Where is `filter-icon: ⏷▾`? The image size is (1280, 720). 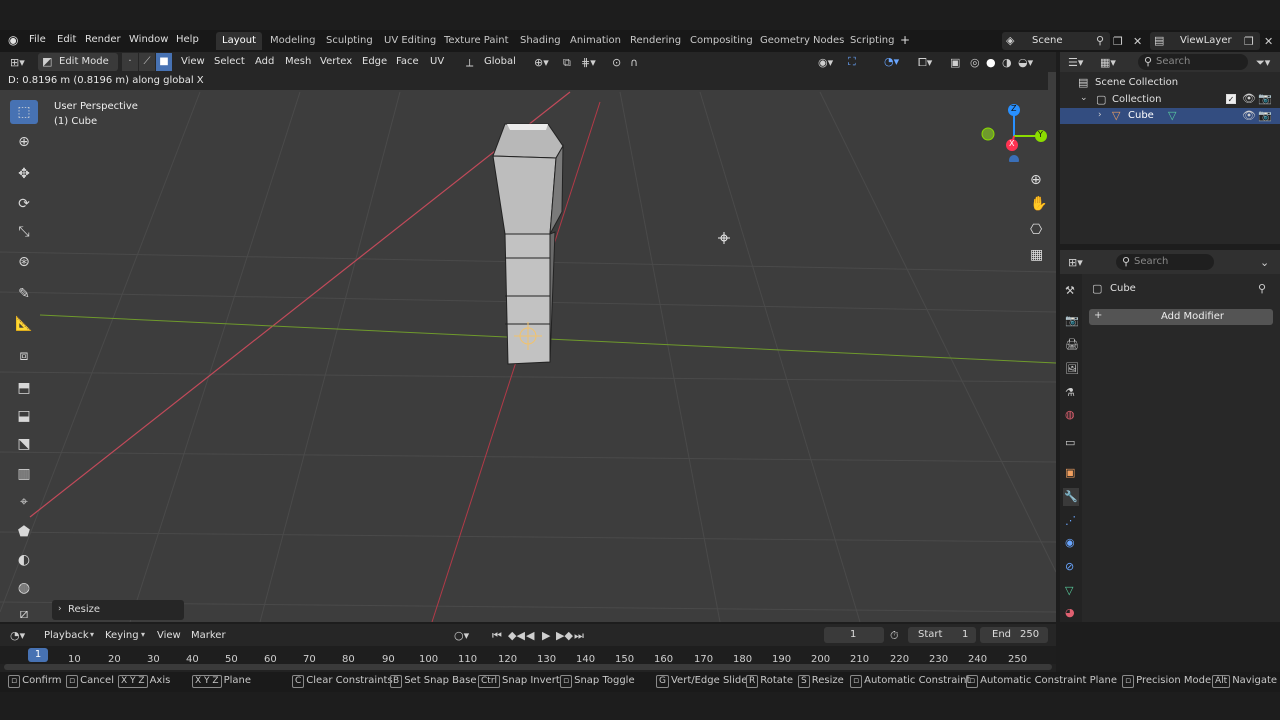 filter-icon: ⏷▾ is located at coordinates (1263, 63).